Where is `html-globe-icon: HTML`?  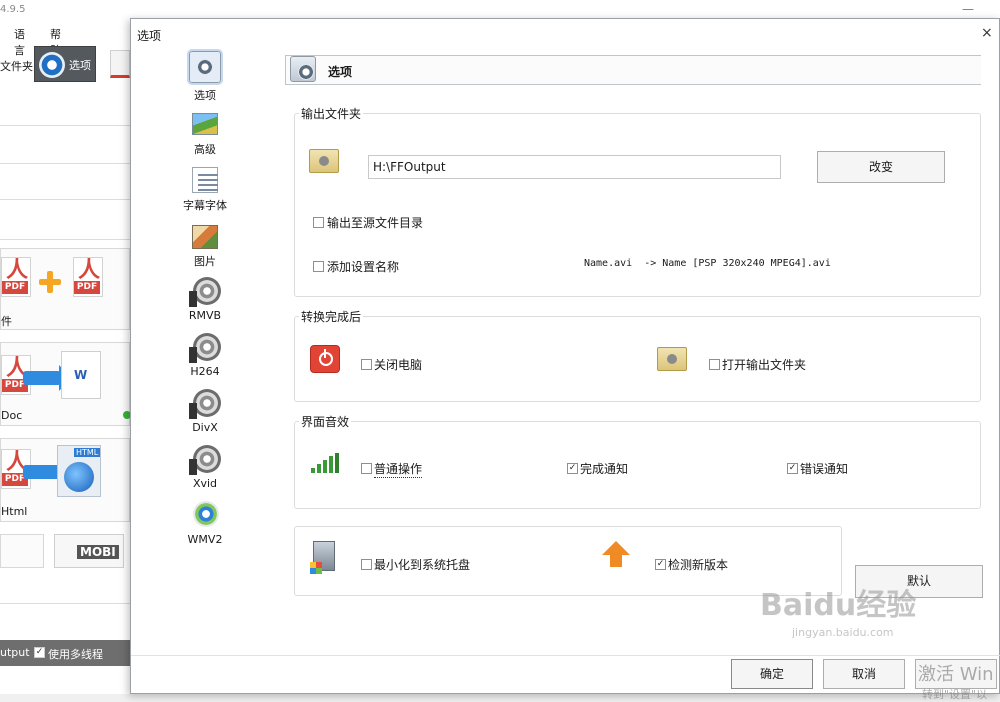
html-globe-icon: HTML is located at coordinates (79, 471).